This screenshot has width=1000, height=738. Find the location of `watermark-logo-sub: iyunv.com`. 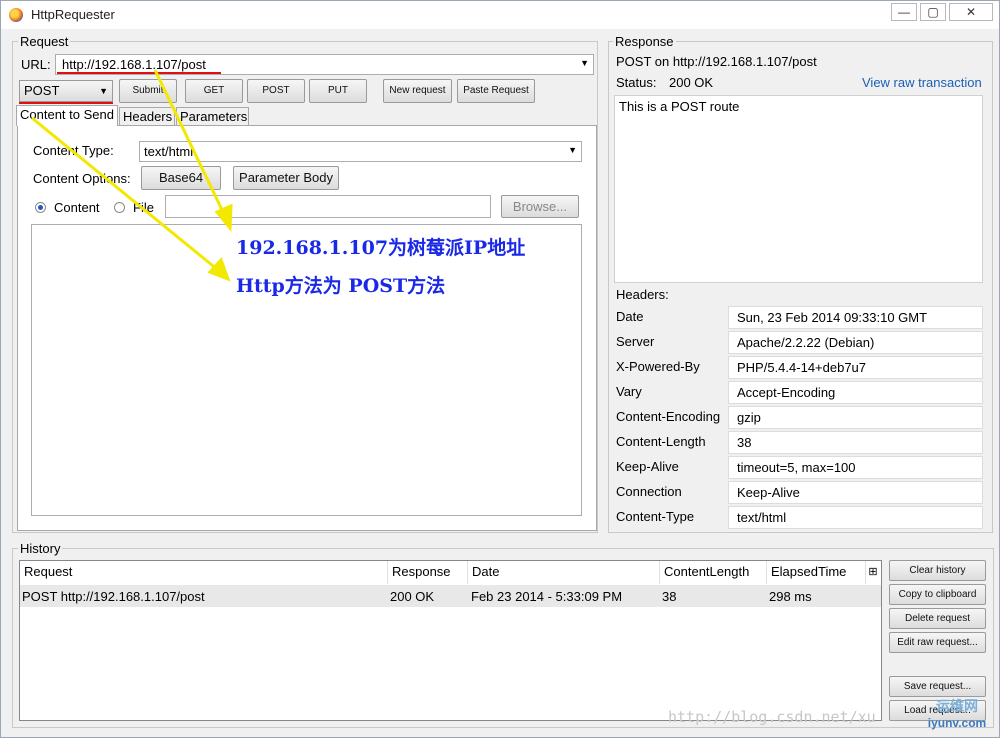

watermark-logo-sub: iyunv.com is located at coordinates (957, 723).